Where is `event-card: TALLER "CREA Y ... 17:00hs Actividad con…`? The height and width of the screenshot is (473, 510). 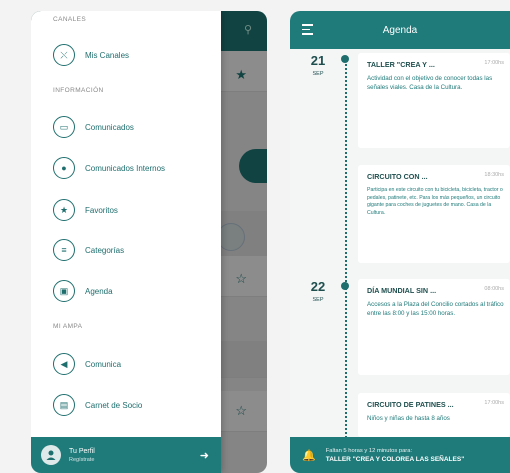 event-card: TALLER "CREA Y ... 17:00hs Actividad con… is located at coordinates (434, 100).